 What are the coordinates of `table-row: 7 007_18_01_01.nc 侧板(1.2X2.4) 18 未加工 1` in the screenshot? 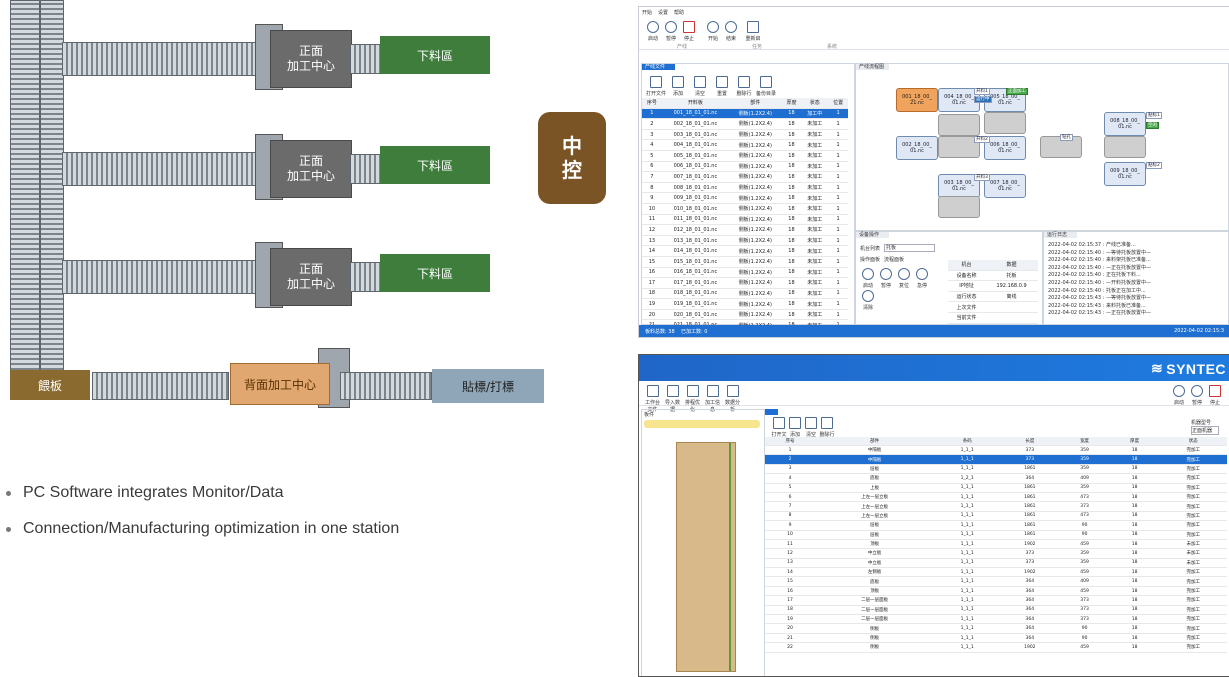 It's located at (745, 177).